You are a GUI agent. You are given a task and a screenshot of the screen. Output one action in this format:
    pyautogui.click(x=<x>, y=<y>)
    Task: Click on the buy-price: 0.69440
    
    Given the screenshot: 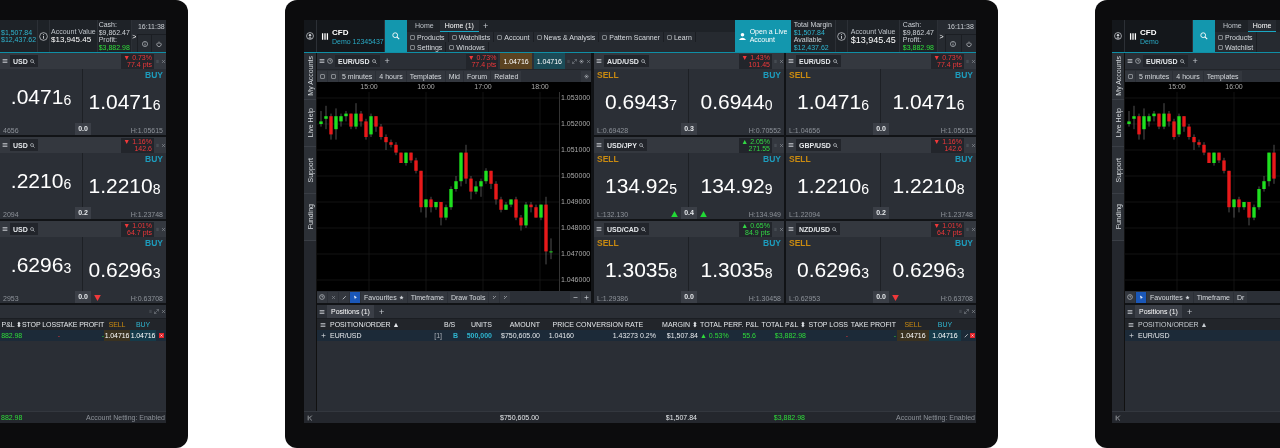 What is the action you would take?
    pyautogui.click(x=736, y=101)
    